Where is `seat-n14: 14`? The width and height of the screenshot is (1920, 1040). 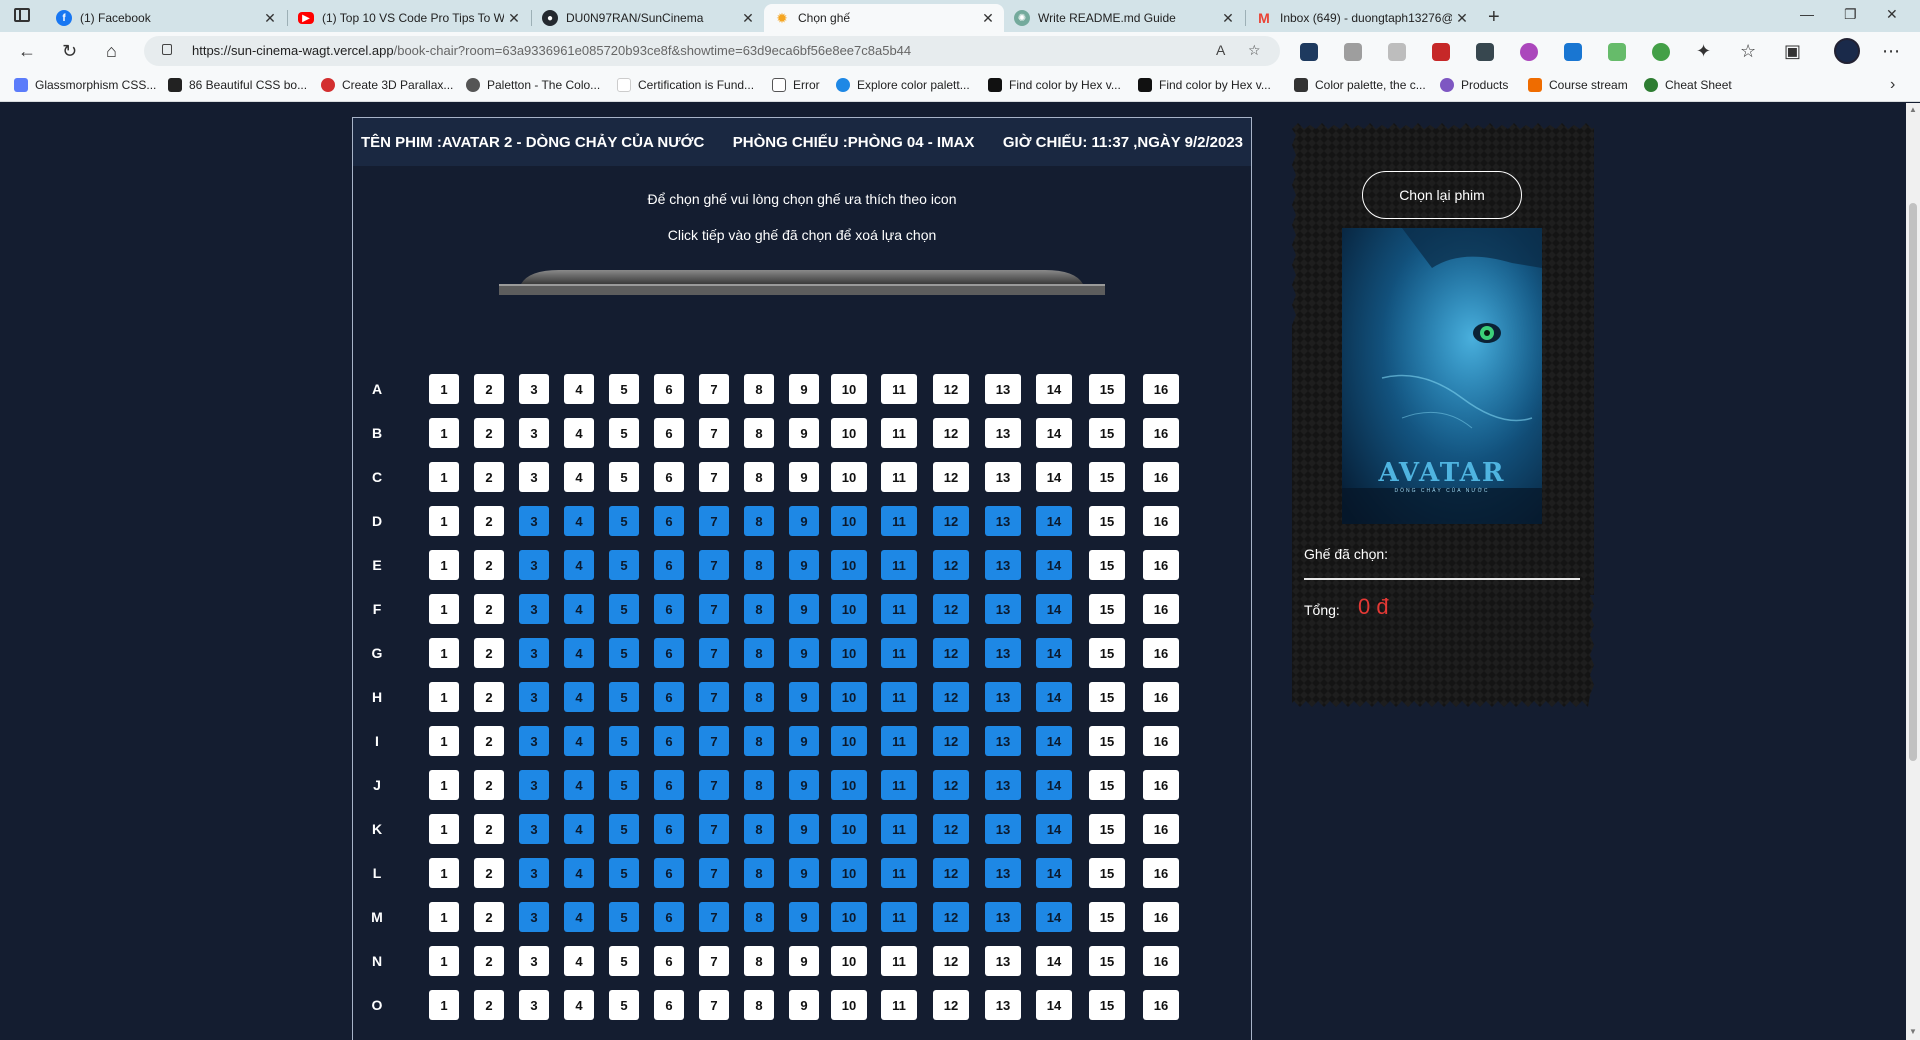 seat-n14: 14 is located at coordinates (1054, 961).